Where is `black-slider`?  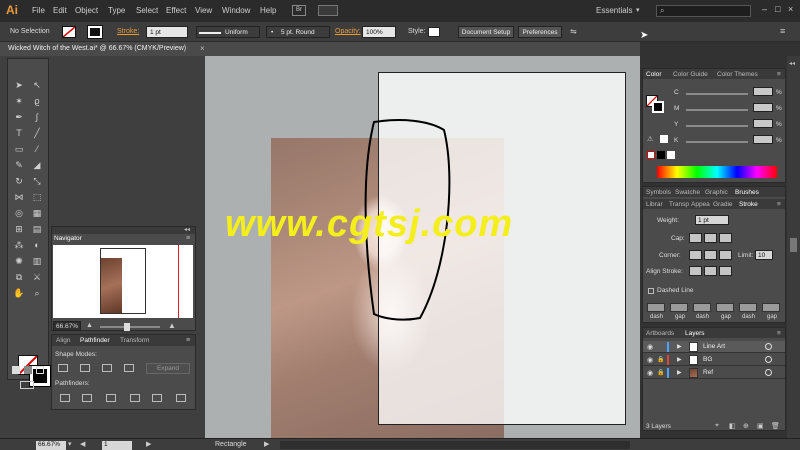 black-slider is located at coordinates (717, 142).